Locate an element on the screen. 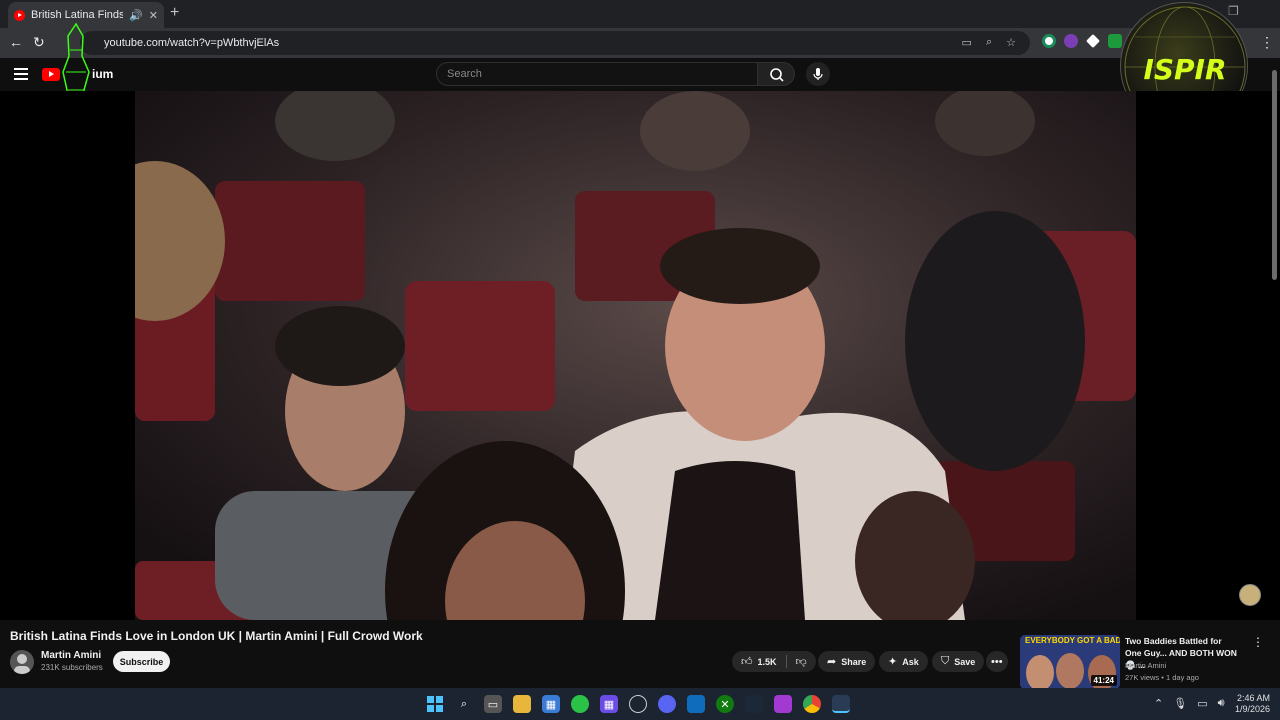 The image size is (1280, 720). scrollbar-thumb is located at coordinates (1274, 175).